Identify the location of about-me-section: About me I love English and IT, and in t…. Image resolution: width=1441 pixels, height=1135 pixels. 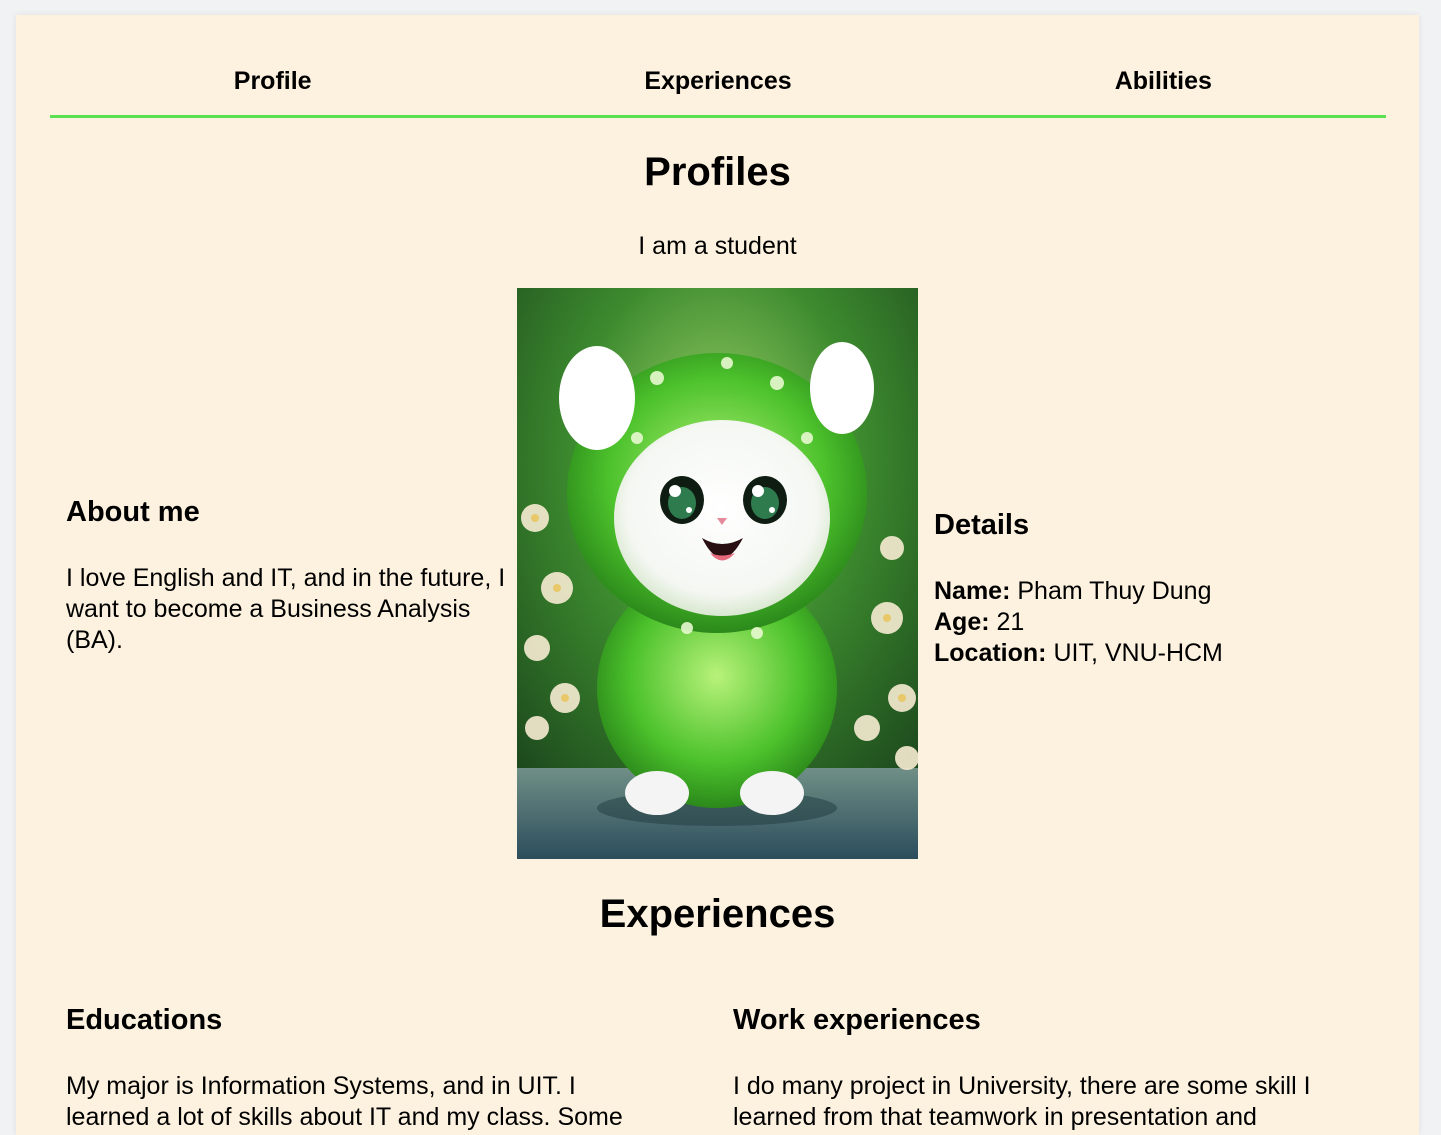
(286, 576).